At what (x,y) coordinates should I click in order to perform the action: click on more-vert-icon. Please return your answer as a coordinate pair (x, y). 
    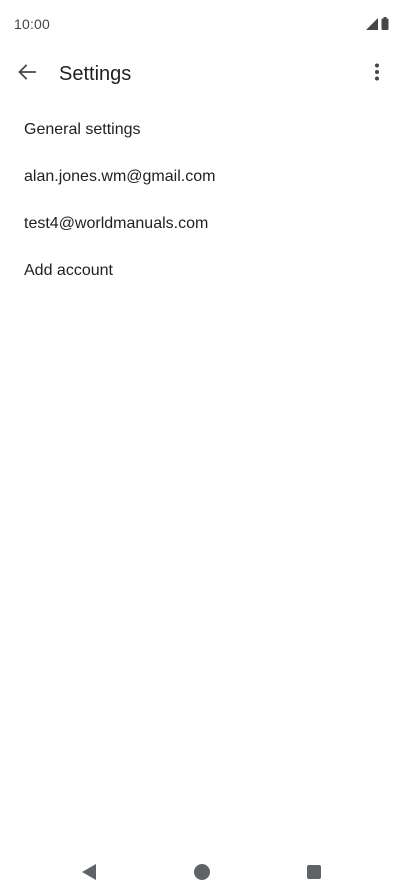
    Looking at the image, I should click on (377, 74).